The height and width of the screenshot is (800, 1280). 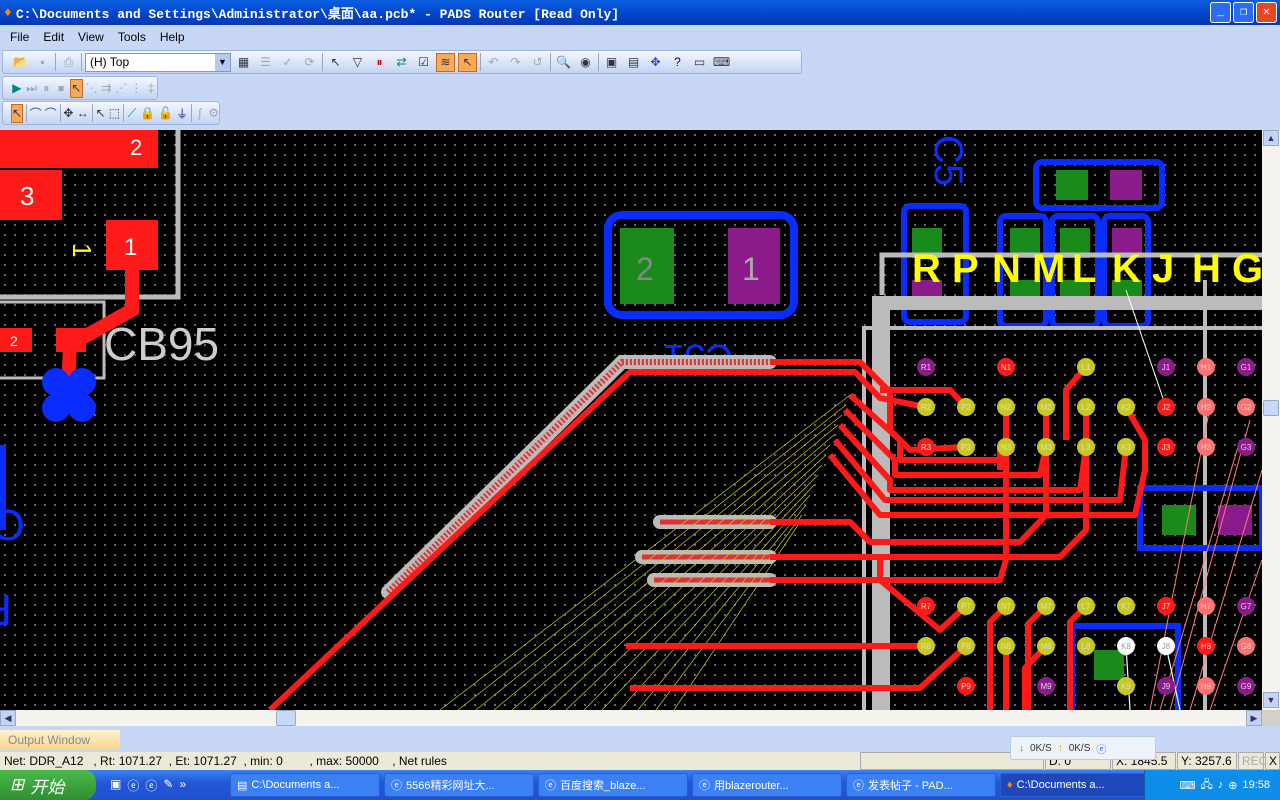 I want to click on list-icon: ☰, so click(x=265, y=62).